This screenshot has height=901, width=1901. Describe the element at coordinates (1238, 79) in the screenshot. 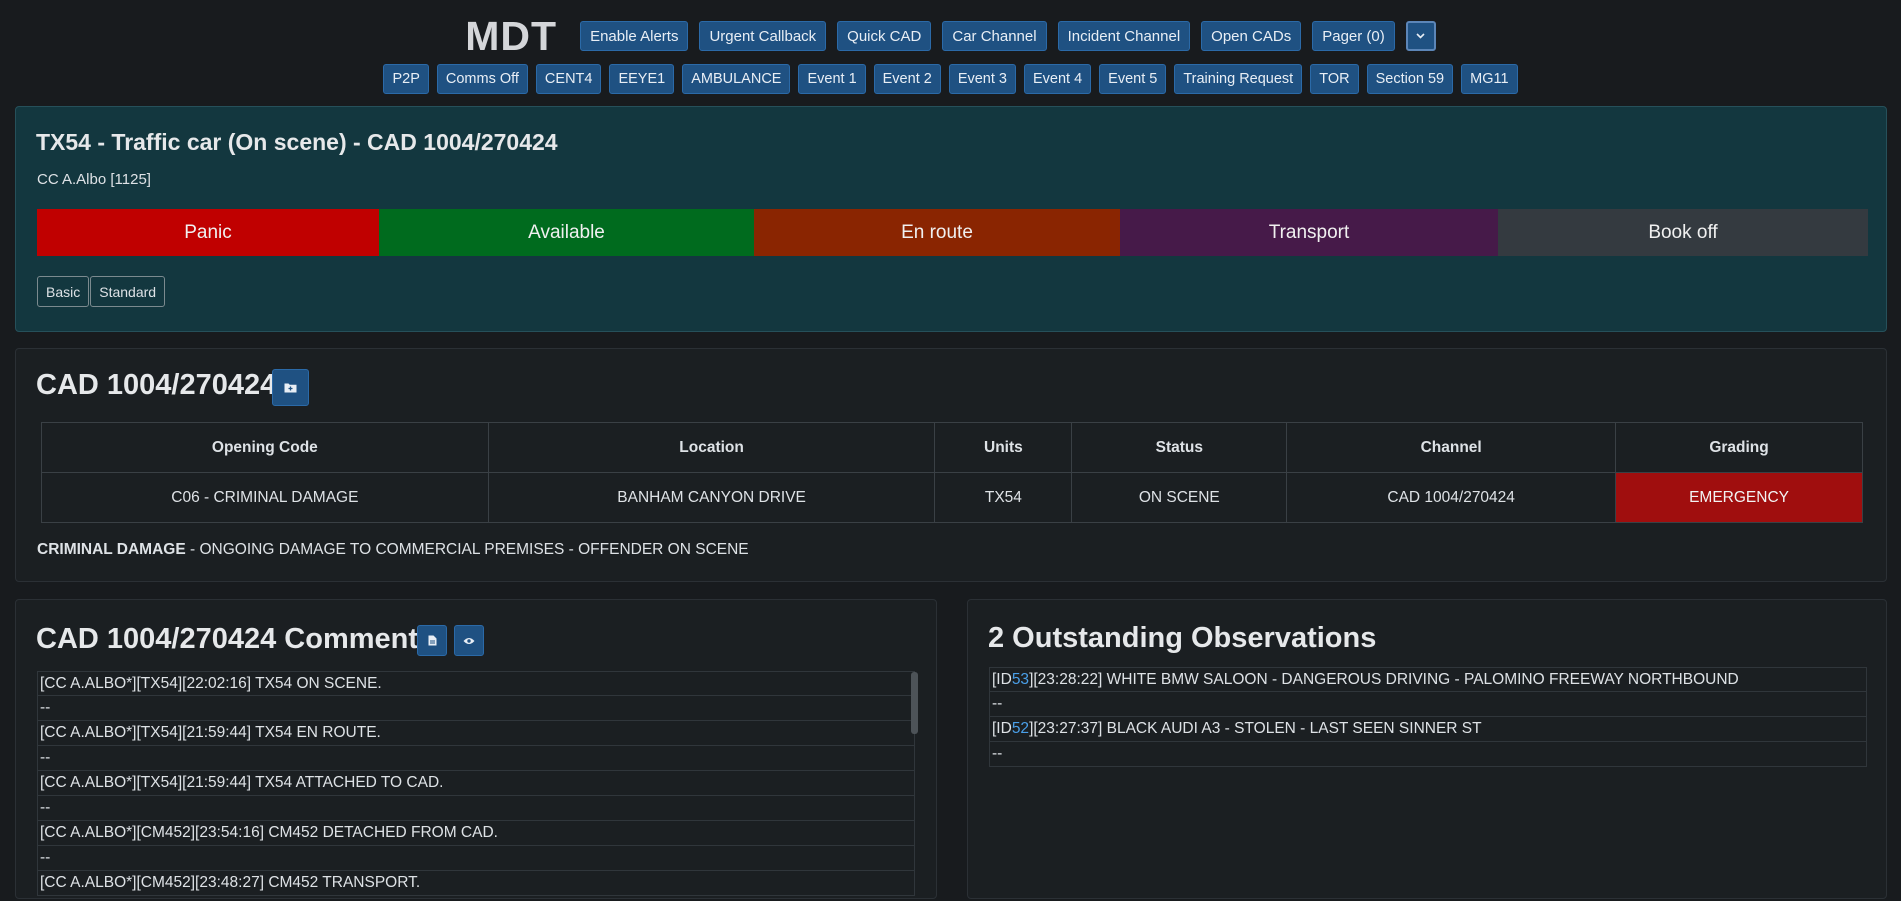

I see `training-request-button: Training Request` at that location.